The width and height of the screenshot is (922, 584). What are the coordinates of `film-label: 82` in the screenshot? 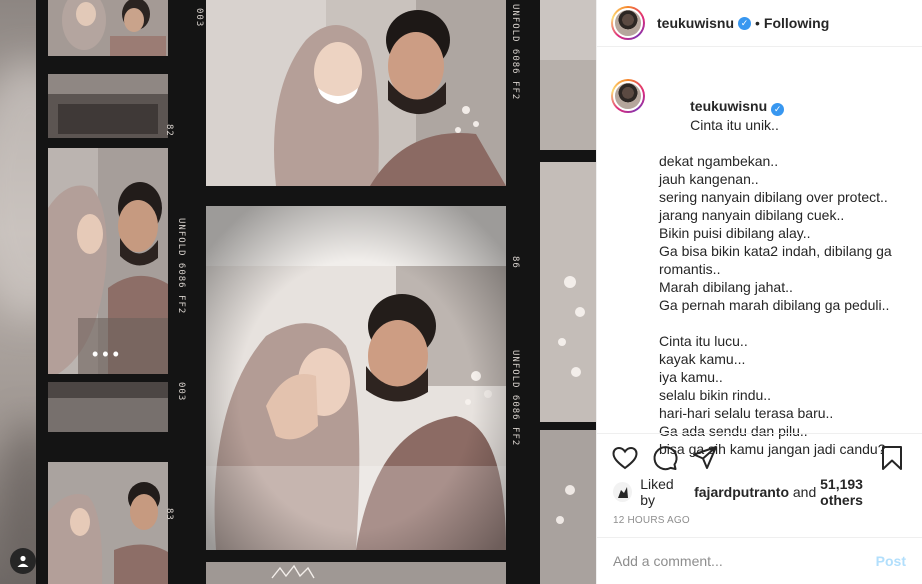 It's located at (169, 130).